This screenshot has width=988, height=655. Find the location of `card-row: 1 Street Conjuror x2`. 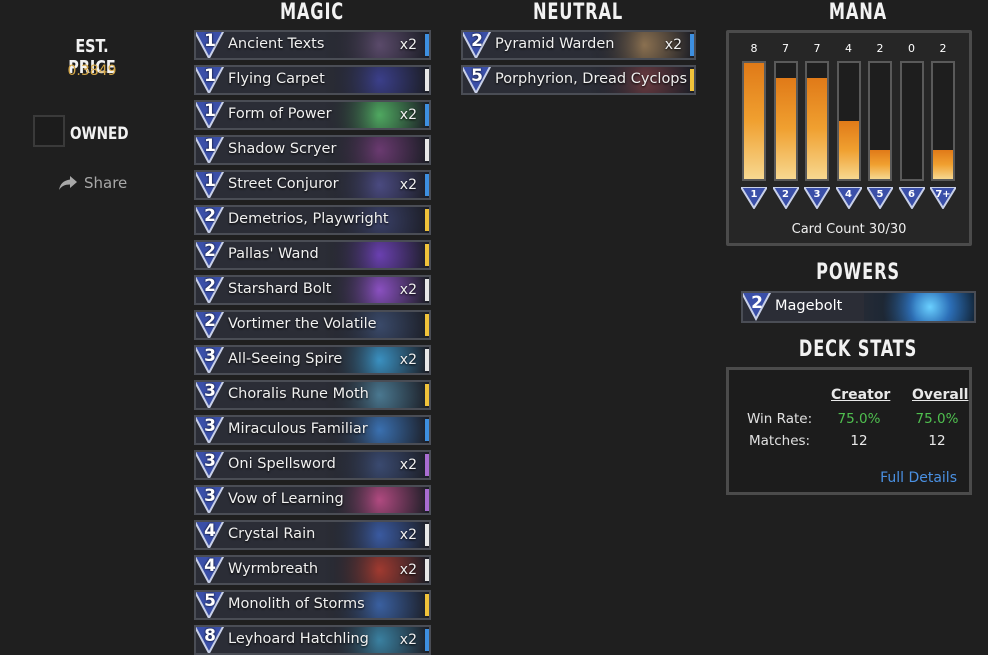

card-row: 1 Street Conjuror x2 is located at coordinates (312, 185).